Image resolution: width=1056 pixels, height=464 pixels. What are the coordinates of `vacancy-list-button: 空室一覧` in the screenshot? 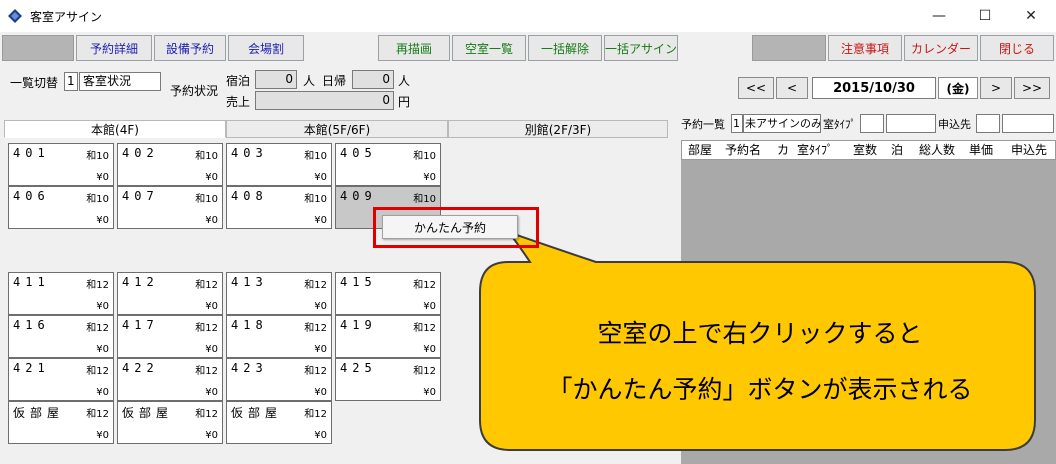 It's located at (489, 48).